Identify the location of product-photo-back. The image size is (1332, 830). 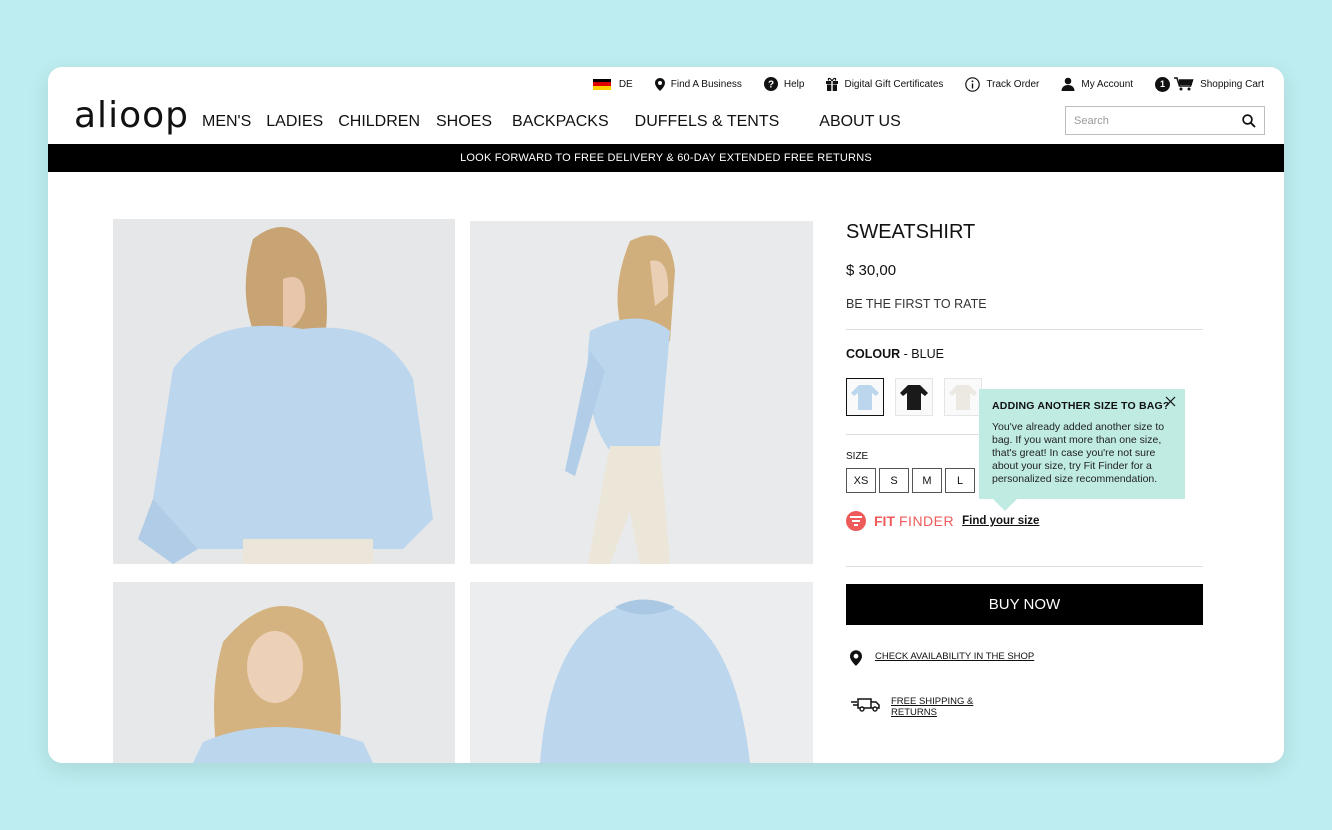
(284, 391).